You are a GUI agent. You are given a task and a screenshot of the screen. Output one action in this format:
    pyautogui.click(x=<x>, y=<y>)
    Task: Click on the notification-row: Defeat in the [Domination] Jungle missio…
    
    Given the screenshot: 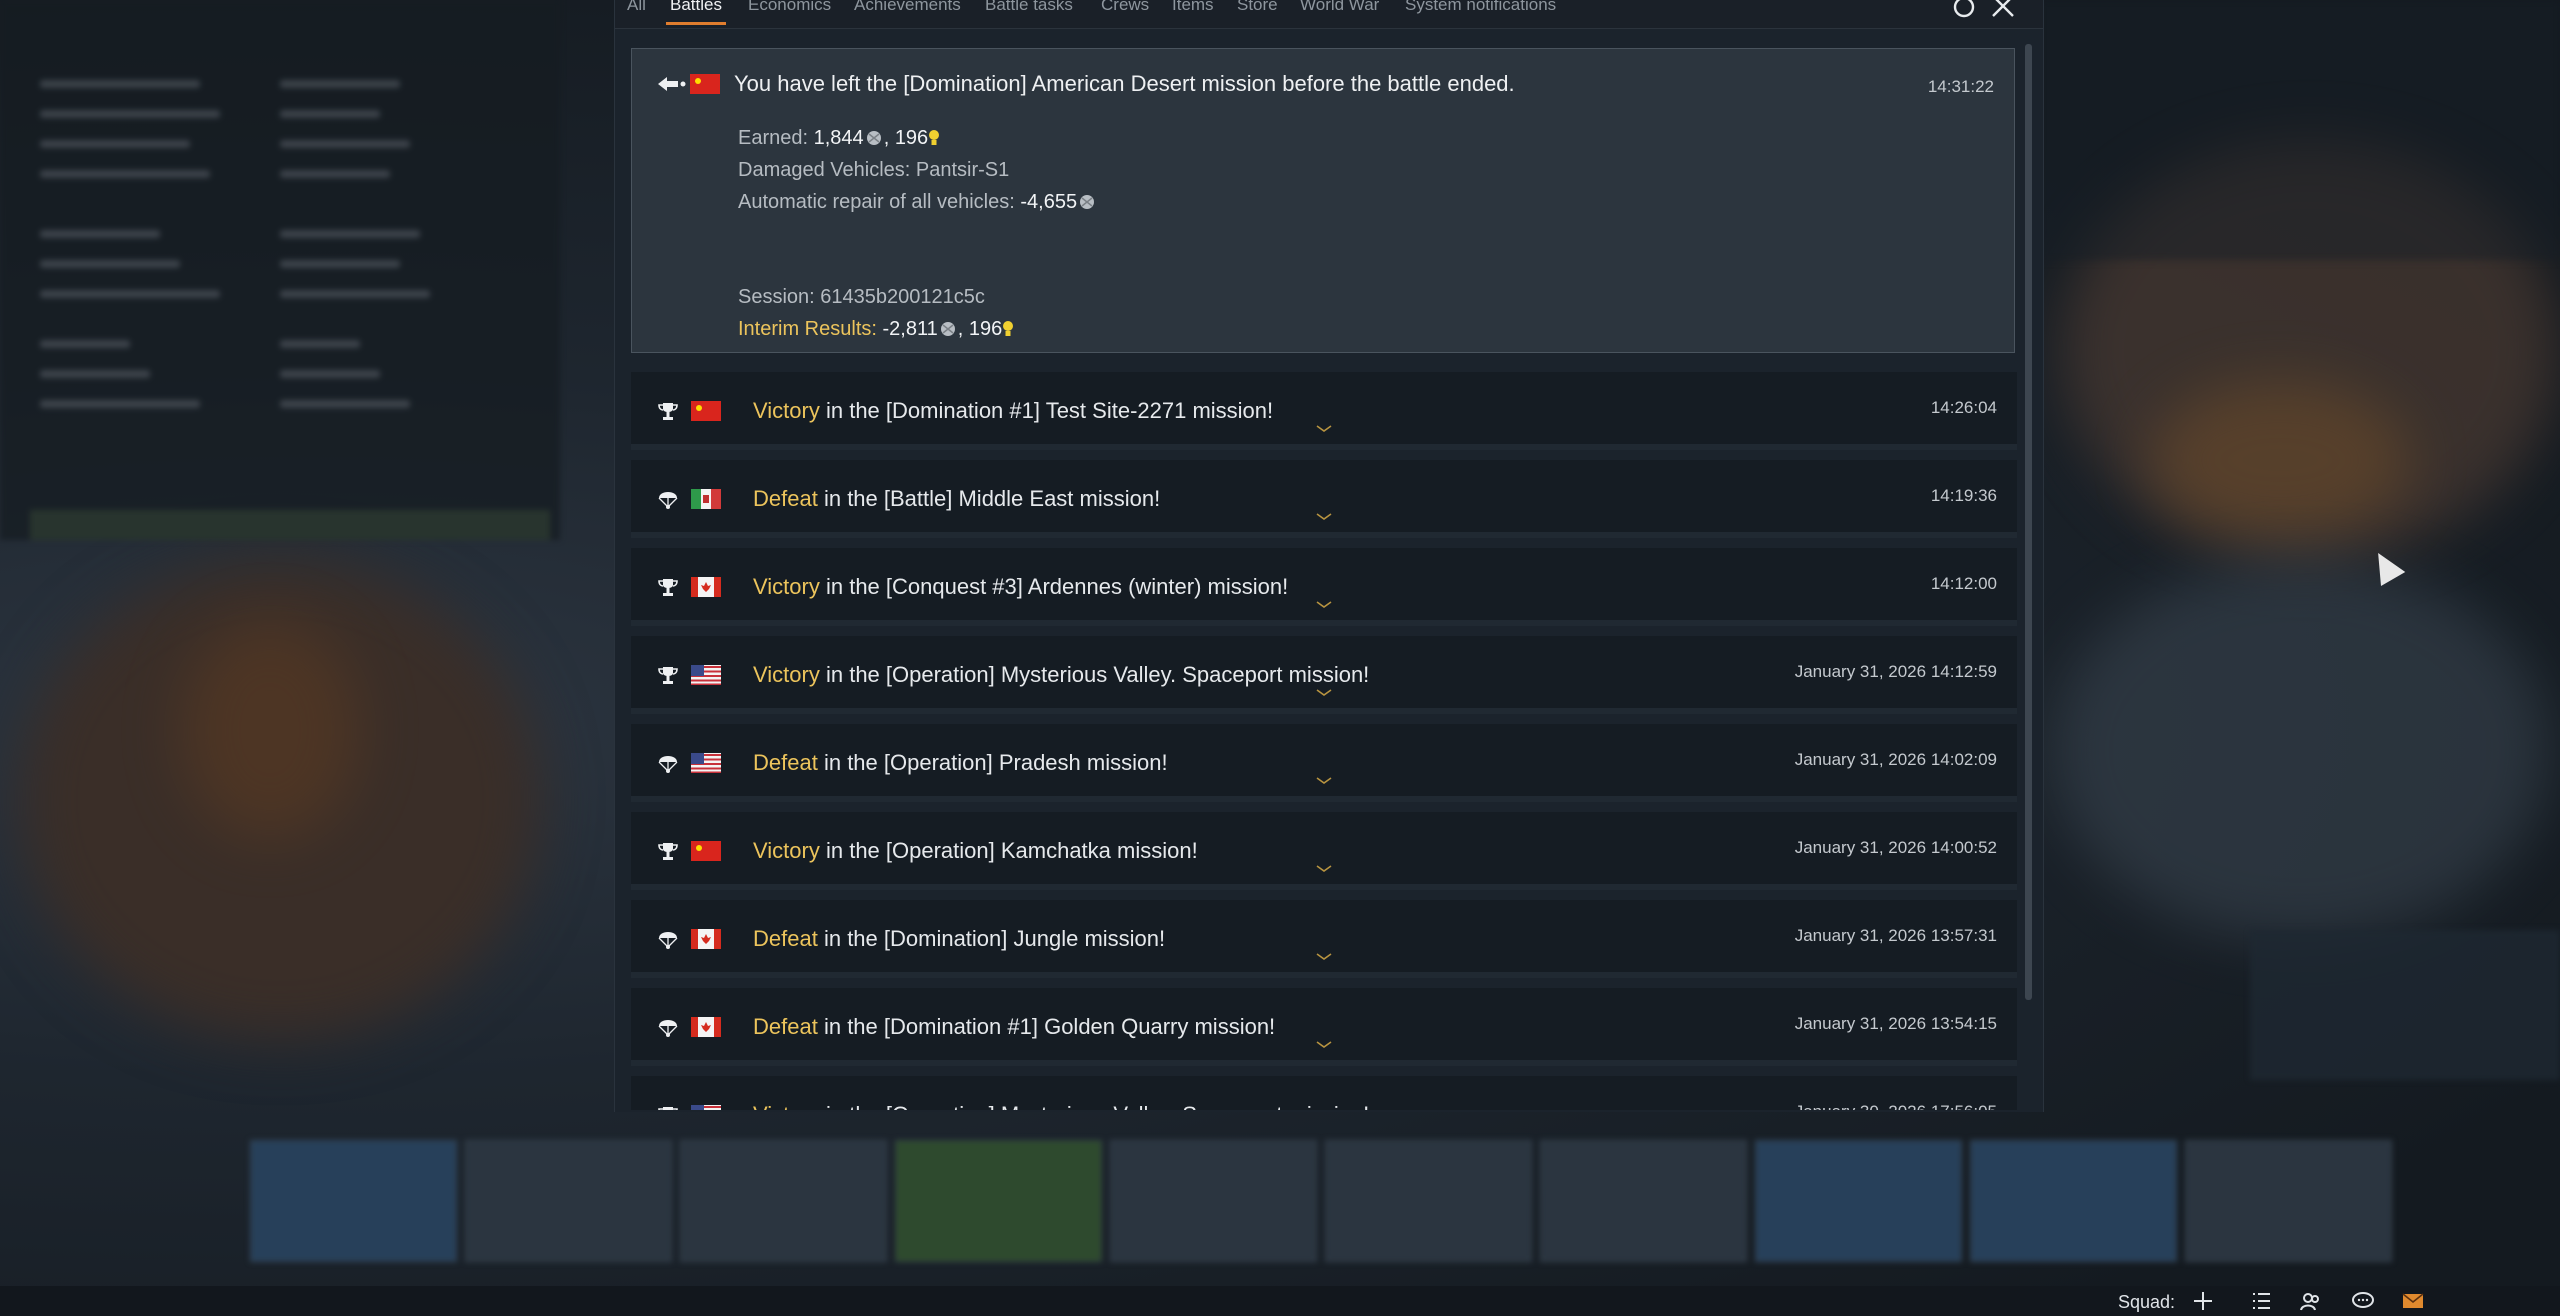 What is the action you would take?
    pyautogui.click(x=1324, y=939)
    